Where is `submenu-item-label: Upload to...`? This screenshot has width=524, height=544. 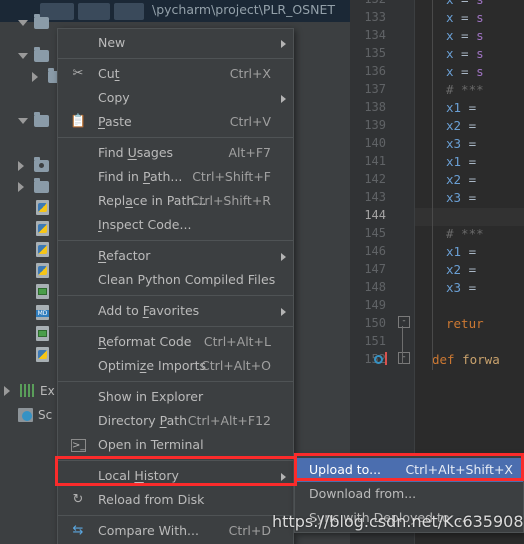 submenu-item-label: Upload to... is located at coordinates (345, 469).